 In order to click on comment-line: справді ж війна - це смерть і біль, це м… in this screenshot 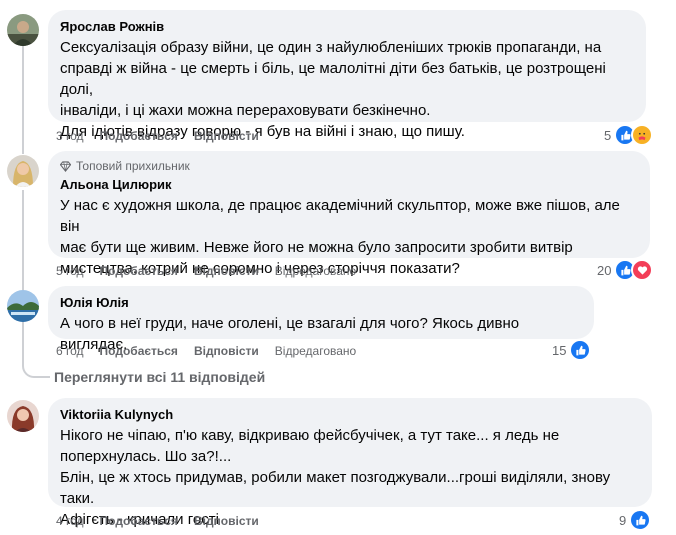, I will do `click(333, 79)`.